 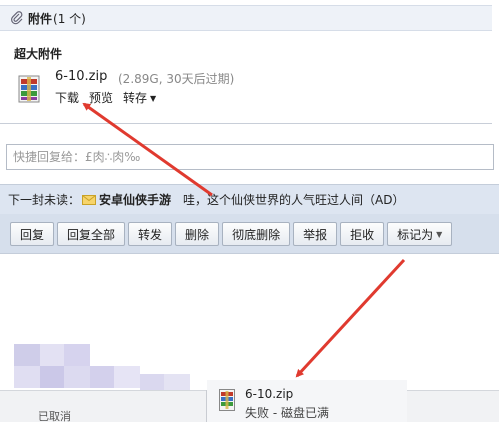 What do you see at coordinates (246, 18) in the screenshot?
I see `attachment-header: 附件 (1 个)` at bounding box center [246, 18].